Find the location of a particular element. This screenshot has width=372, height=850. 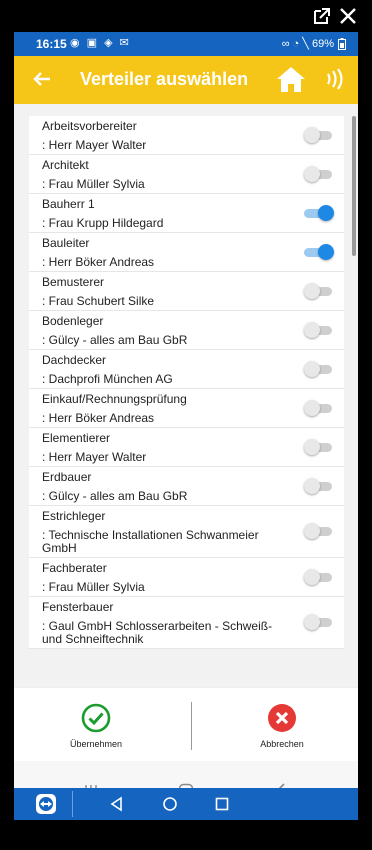

popout-icon is located at coordinates (322, 16).